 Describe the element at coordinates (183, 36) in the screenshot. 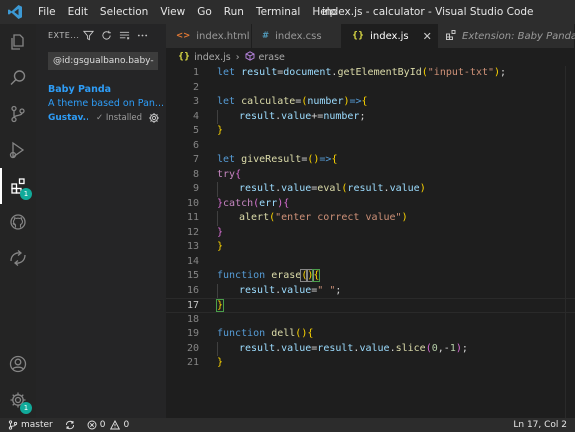

I see `html-file-icon: <>` at that location.